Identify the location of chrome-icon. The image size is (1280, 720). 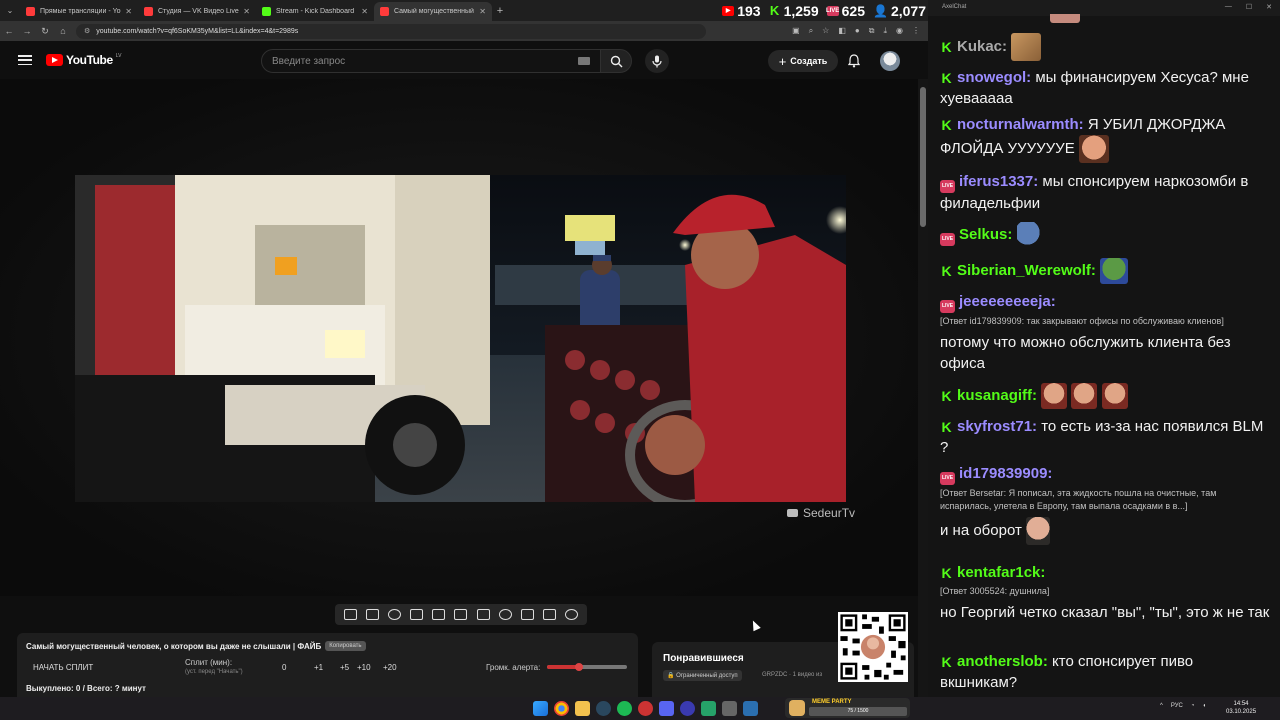
(561, 708).